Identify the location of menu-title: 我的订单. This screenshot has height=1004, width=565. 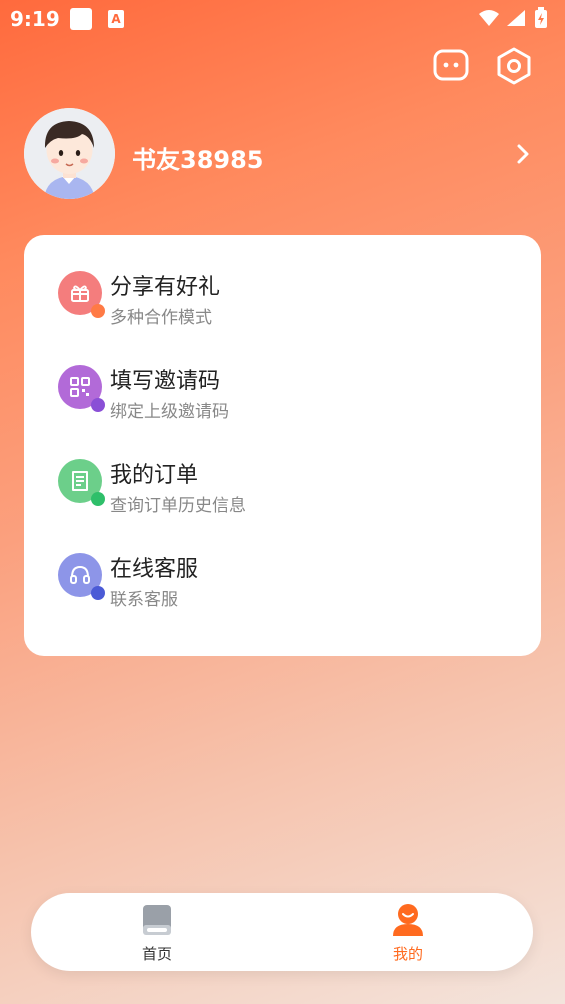
(154, 475).